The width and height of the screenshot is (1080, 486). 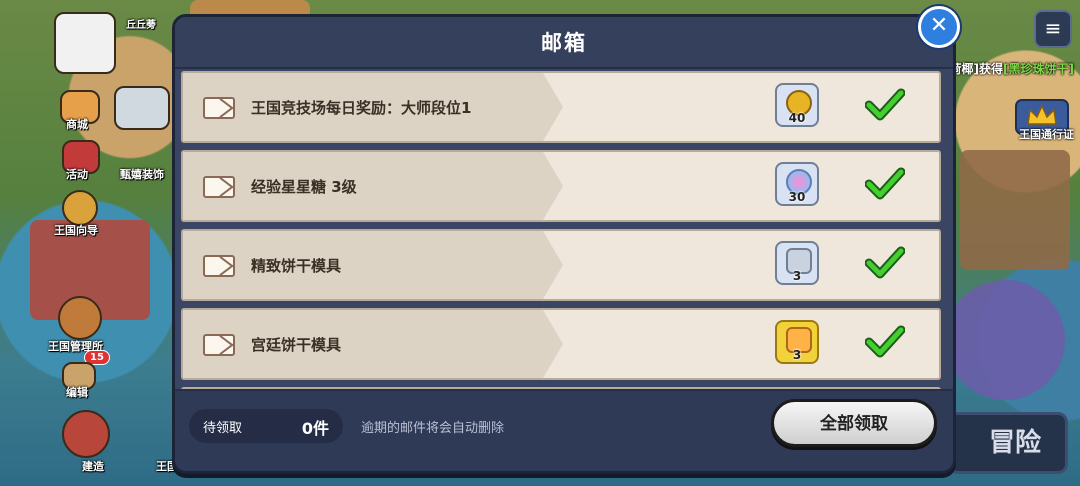 What do you see at coordinates (85, 43) in the screenshot?
I see `player-avatar` at bounding box center [85, 43].